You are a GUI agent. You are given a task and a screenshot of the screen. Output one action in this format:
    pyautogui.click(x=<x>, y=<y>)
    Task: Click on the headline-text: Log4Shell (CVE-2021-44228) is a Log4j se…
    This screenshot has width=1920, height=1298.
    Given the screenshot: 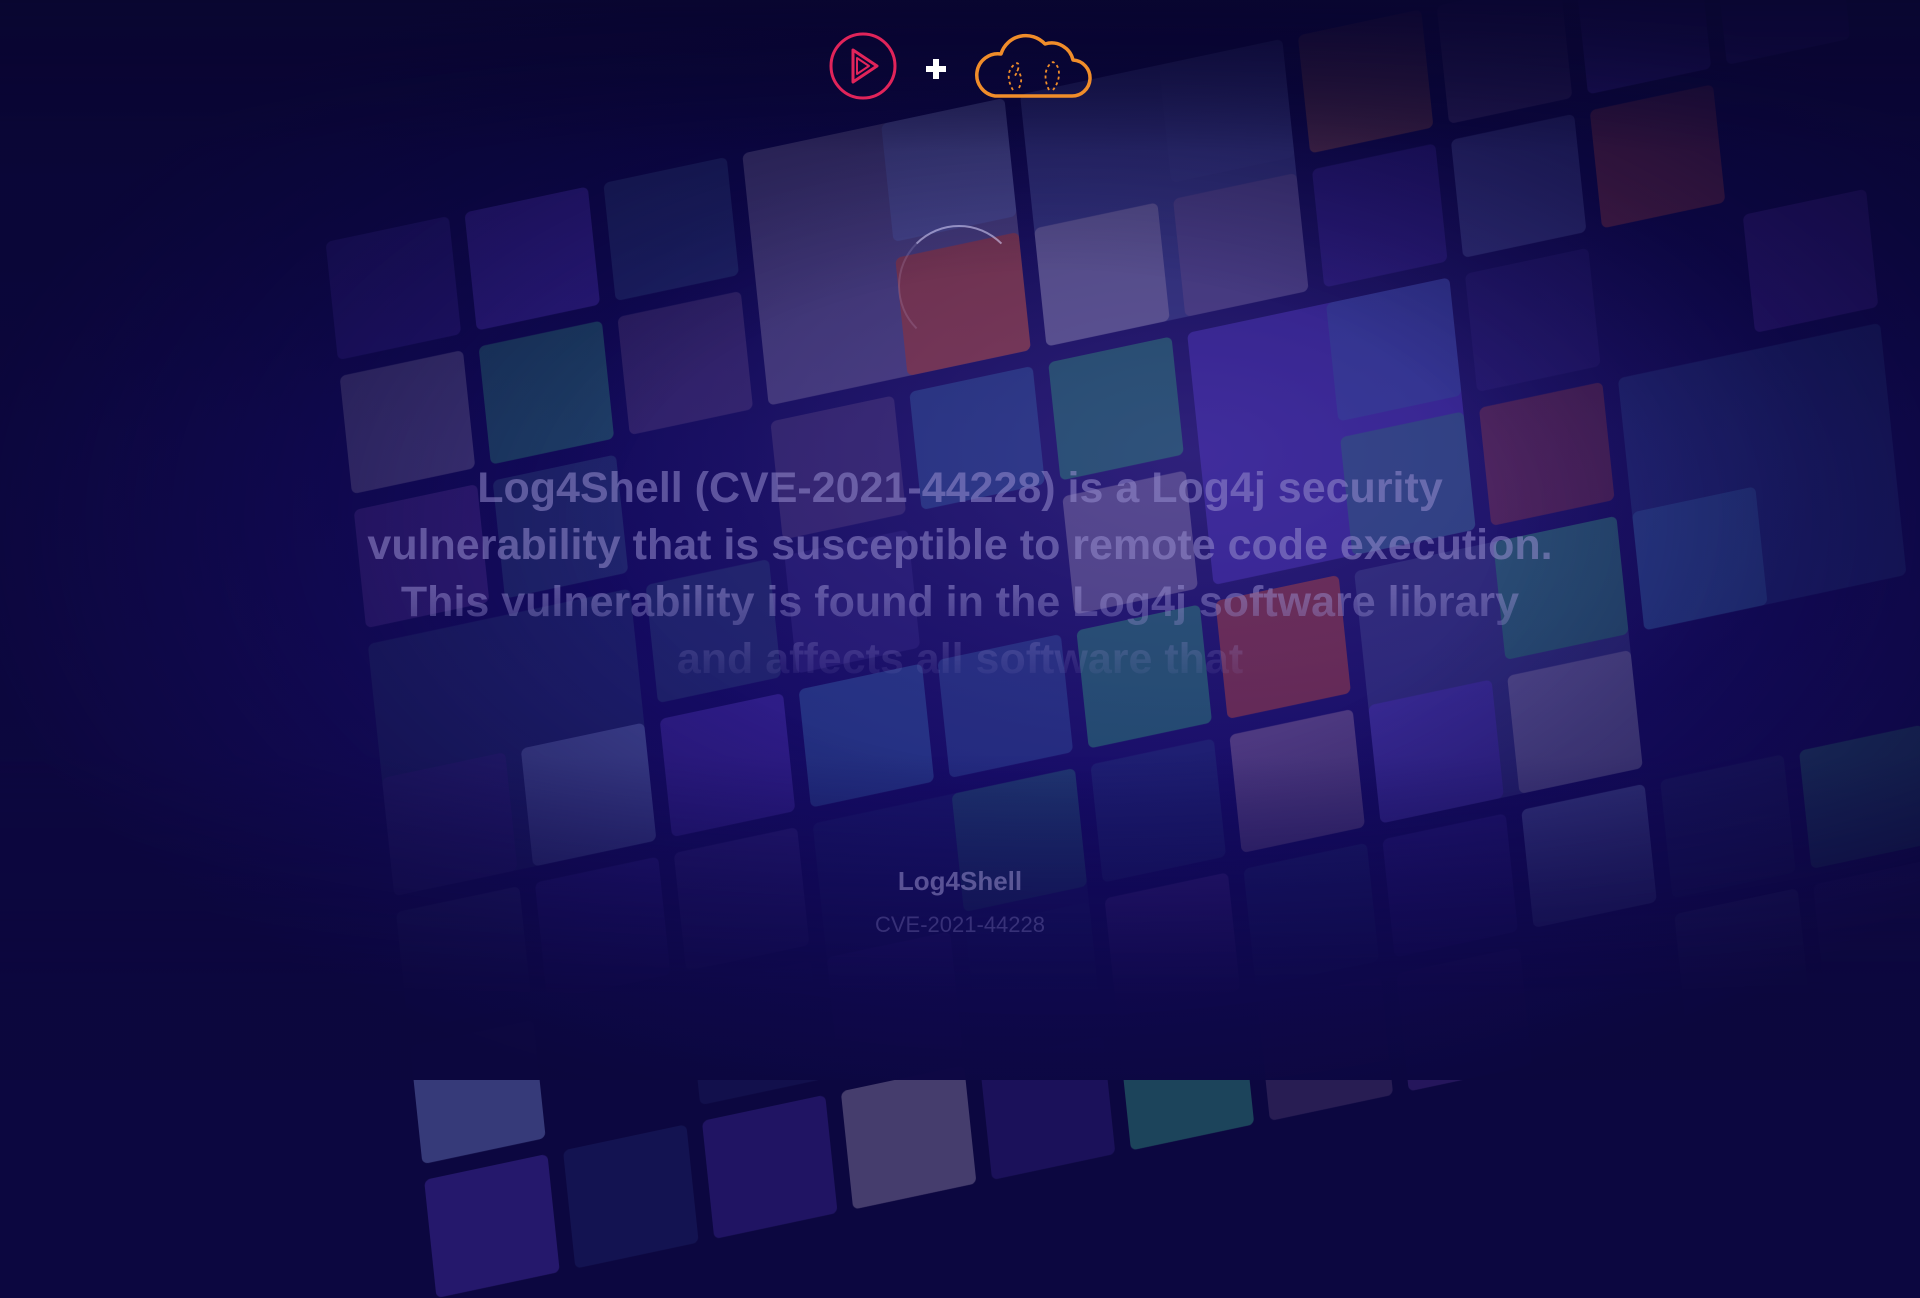 What is the action you would take?
    pyautogui.click(x=960, y=573)
    